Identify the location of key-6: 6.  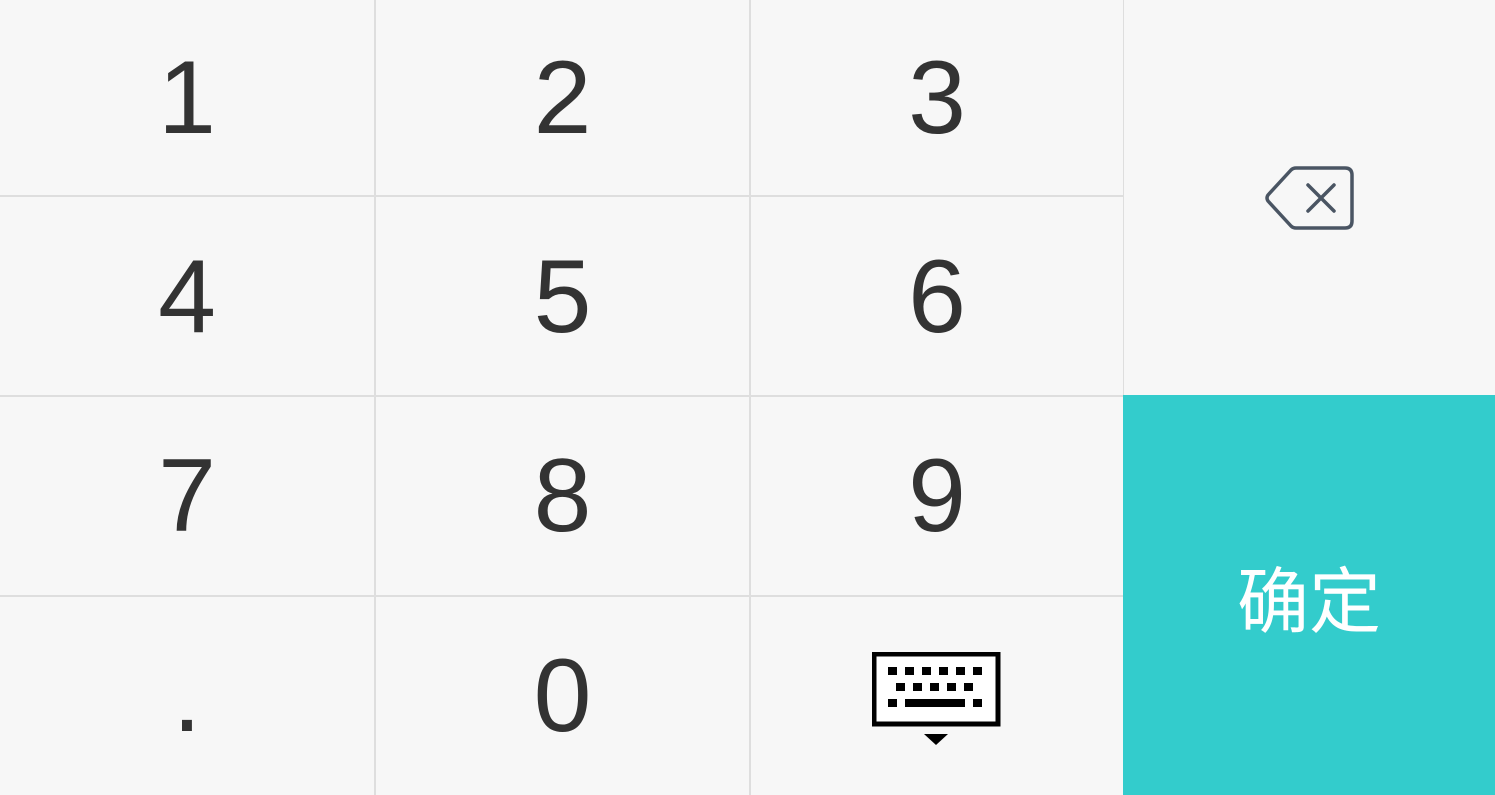
(937, 296).